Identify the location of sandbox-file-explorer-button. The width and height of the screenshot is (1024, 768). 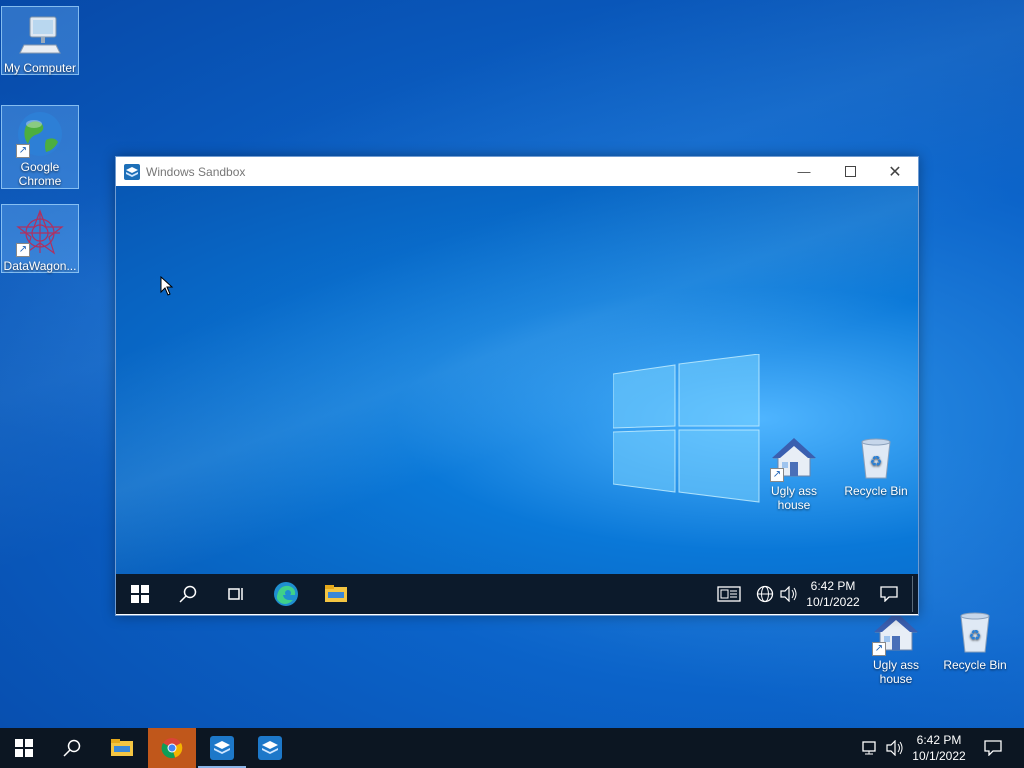
(336, 594).